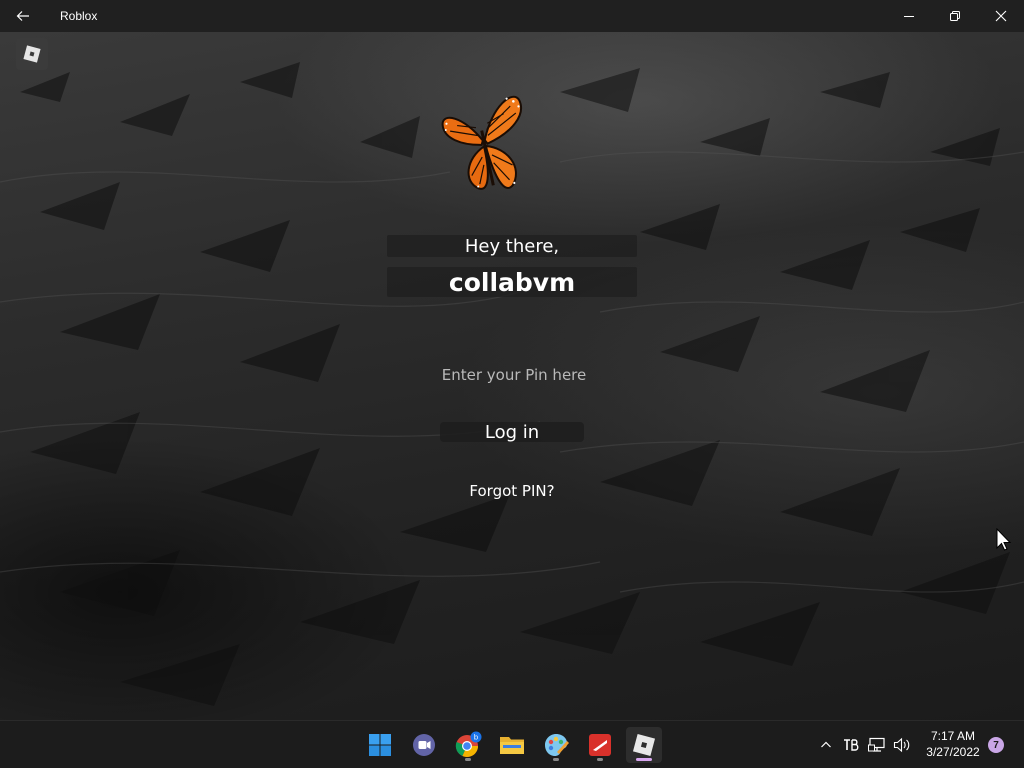  I want to click on roblox-studio-icon, so click(600, 745).